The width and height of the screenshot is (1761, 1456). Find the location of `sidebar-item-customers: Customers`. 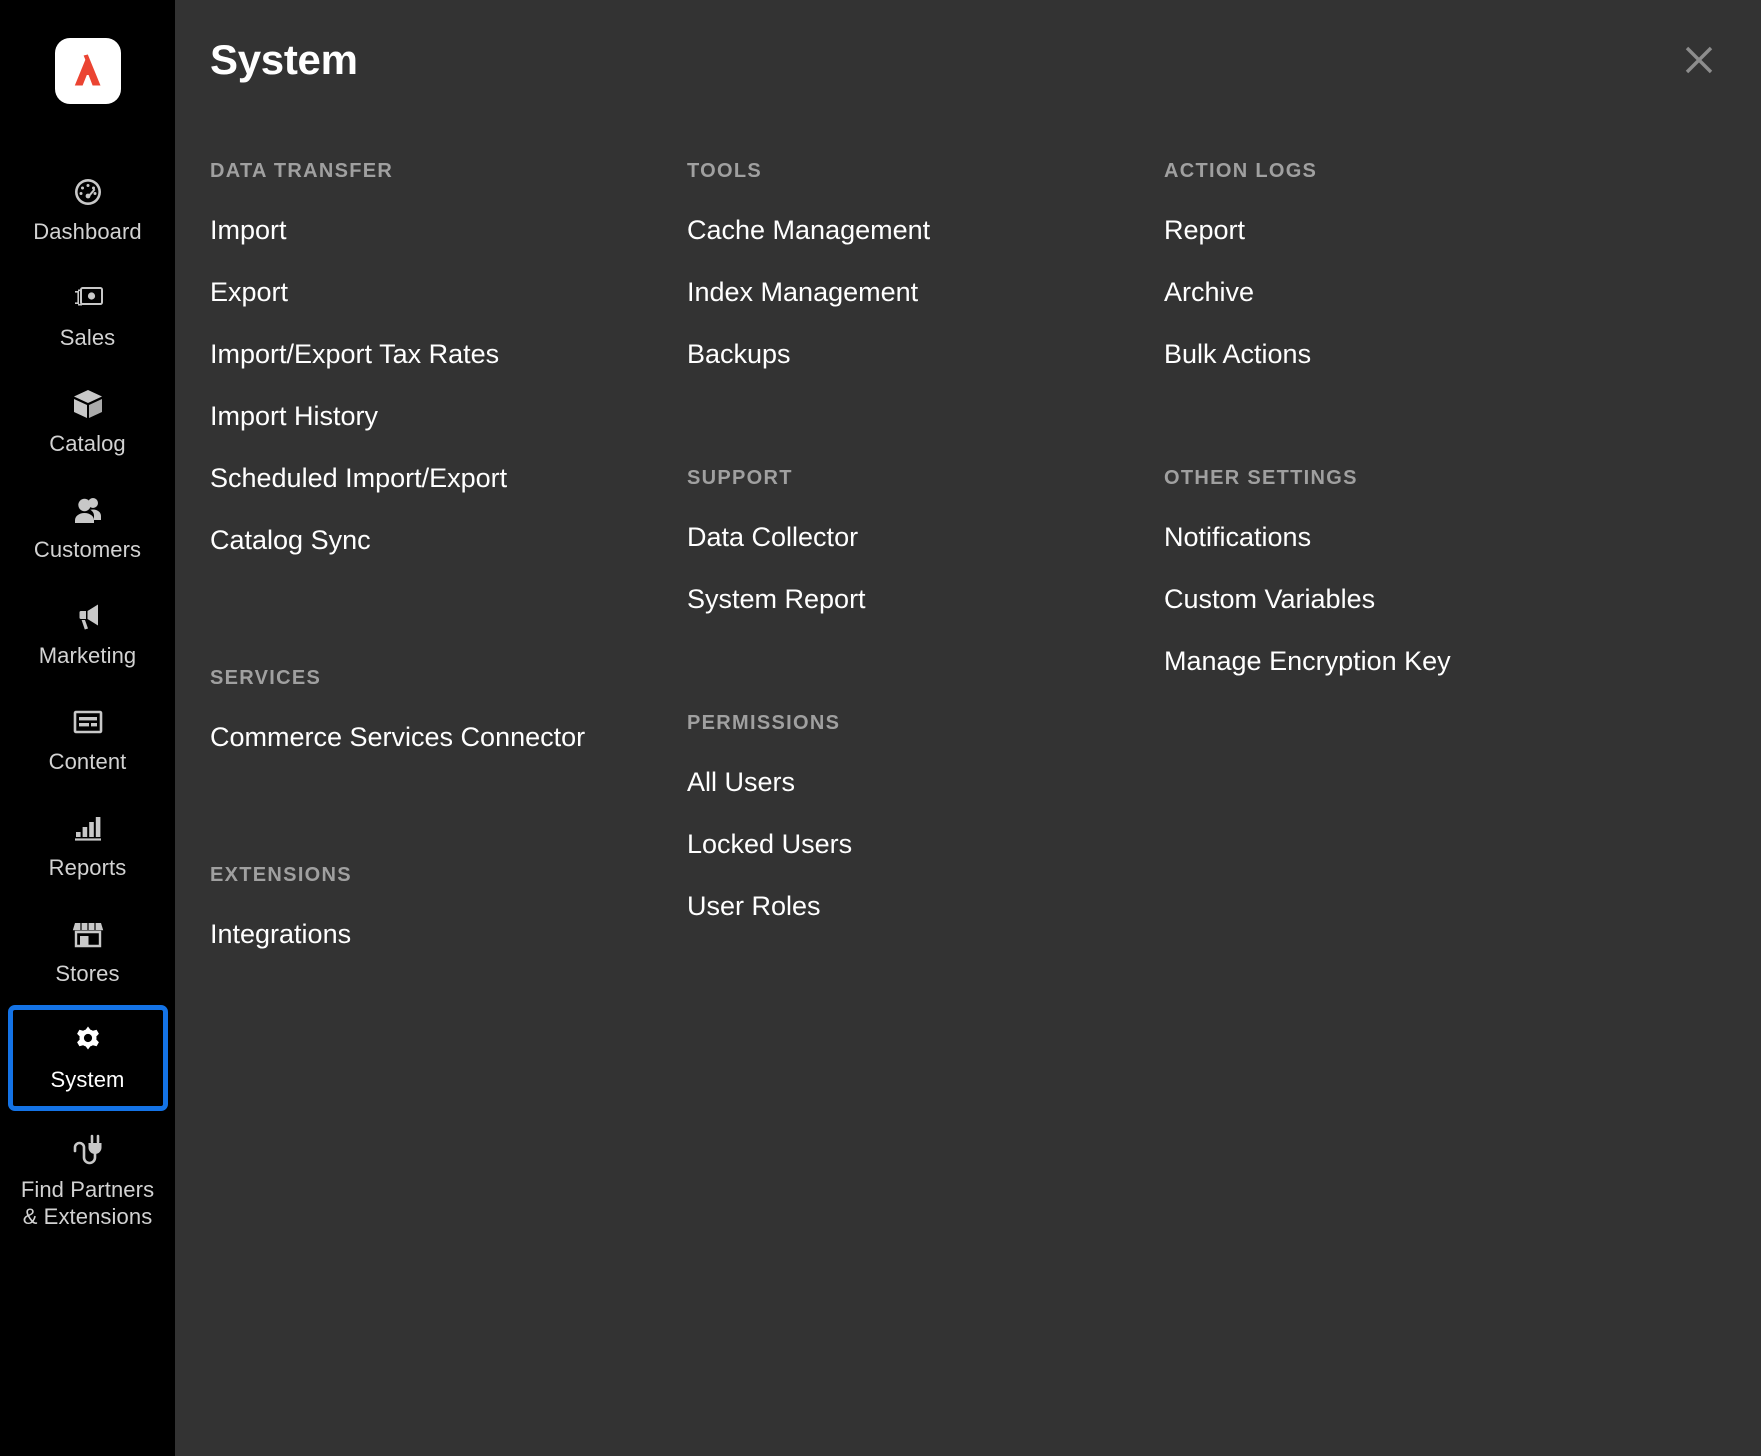

sidebar-item-customers: Customers is located at coordinates (88, 528).